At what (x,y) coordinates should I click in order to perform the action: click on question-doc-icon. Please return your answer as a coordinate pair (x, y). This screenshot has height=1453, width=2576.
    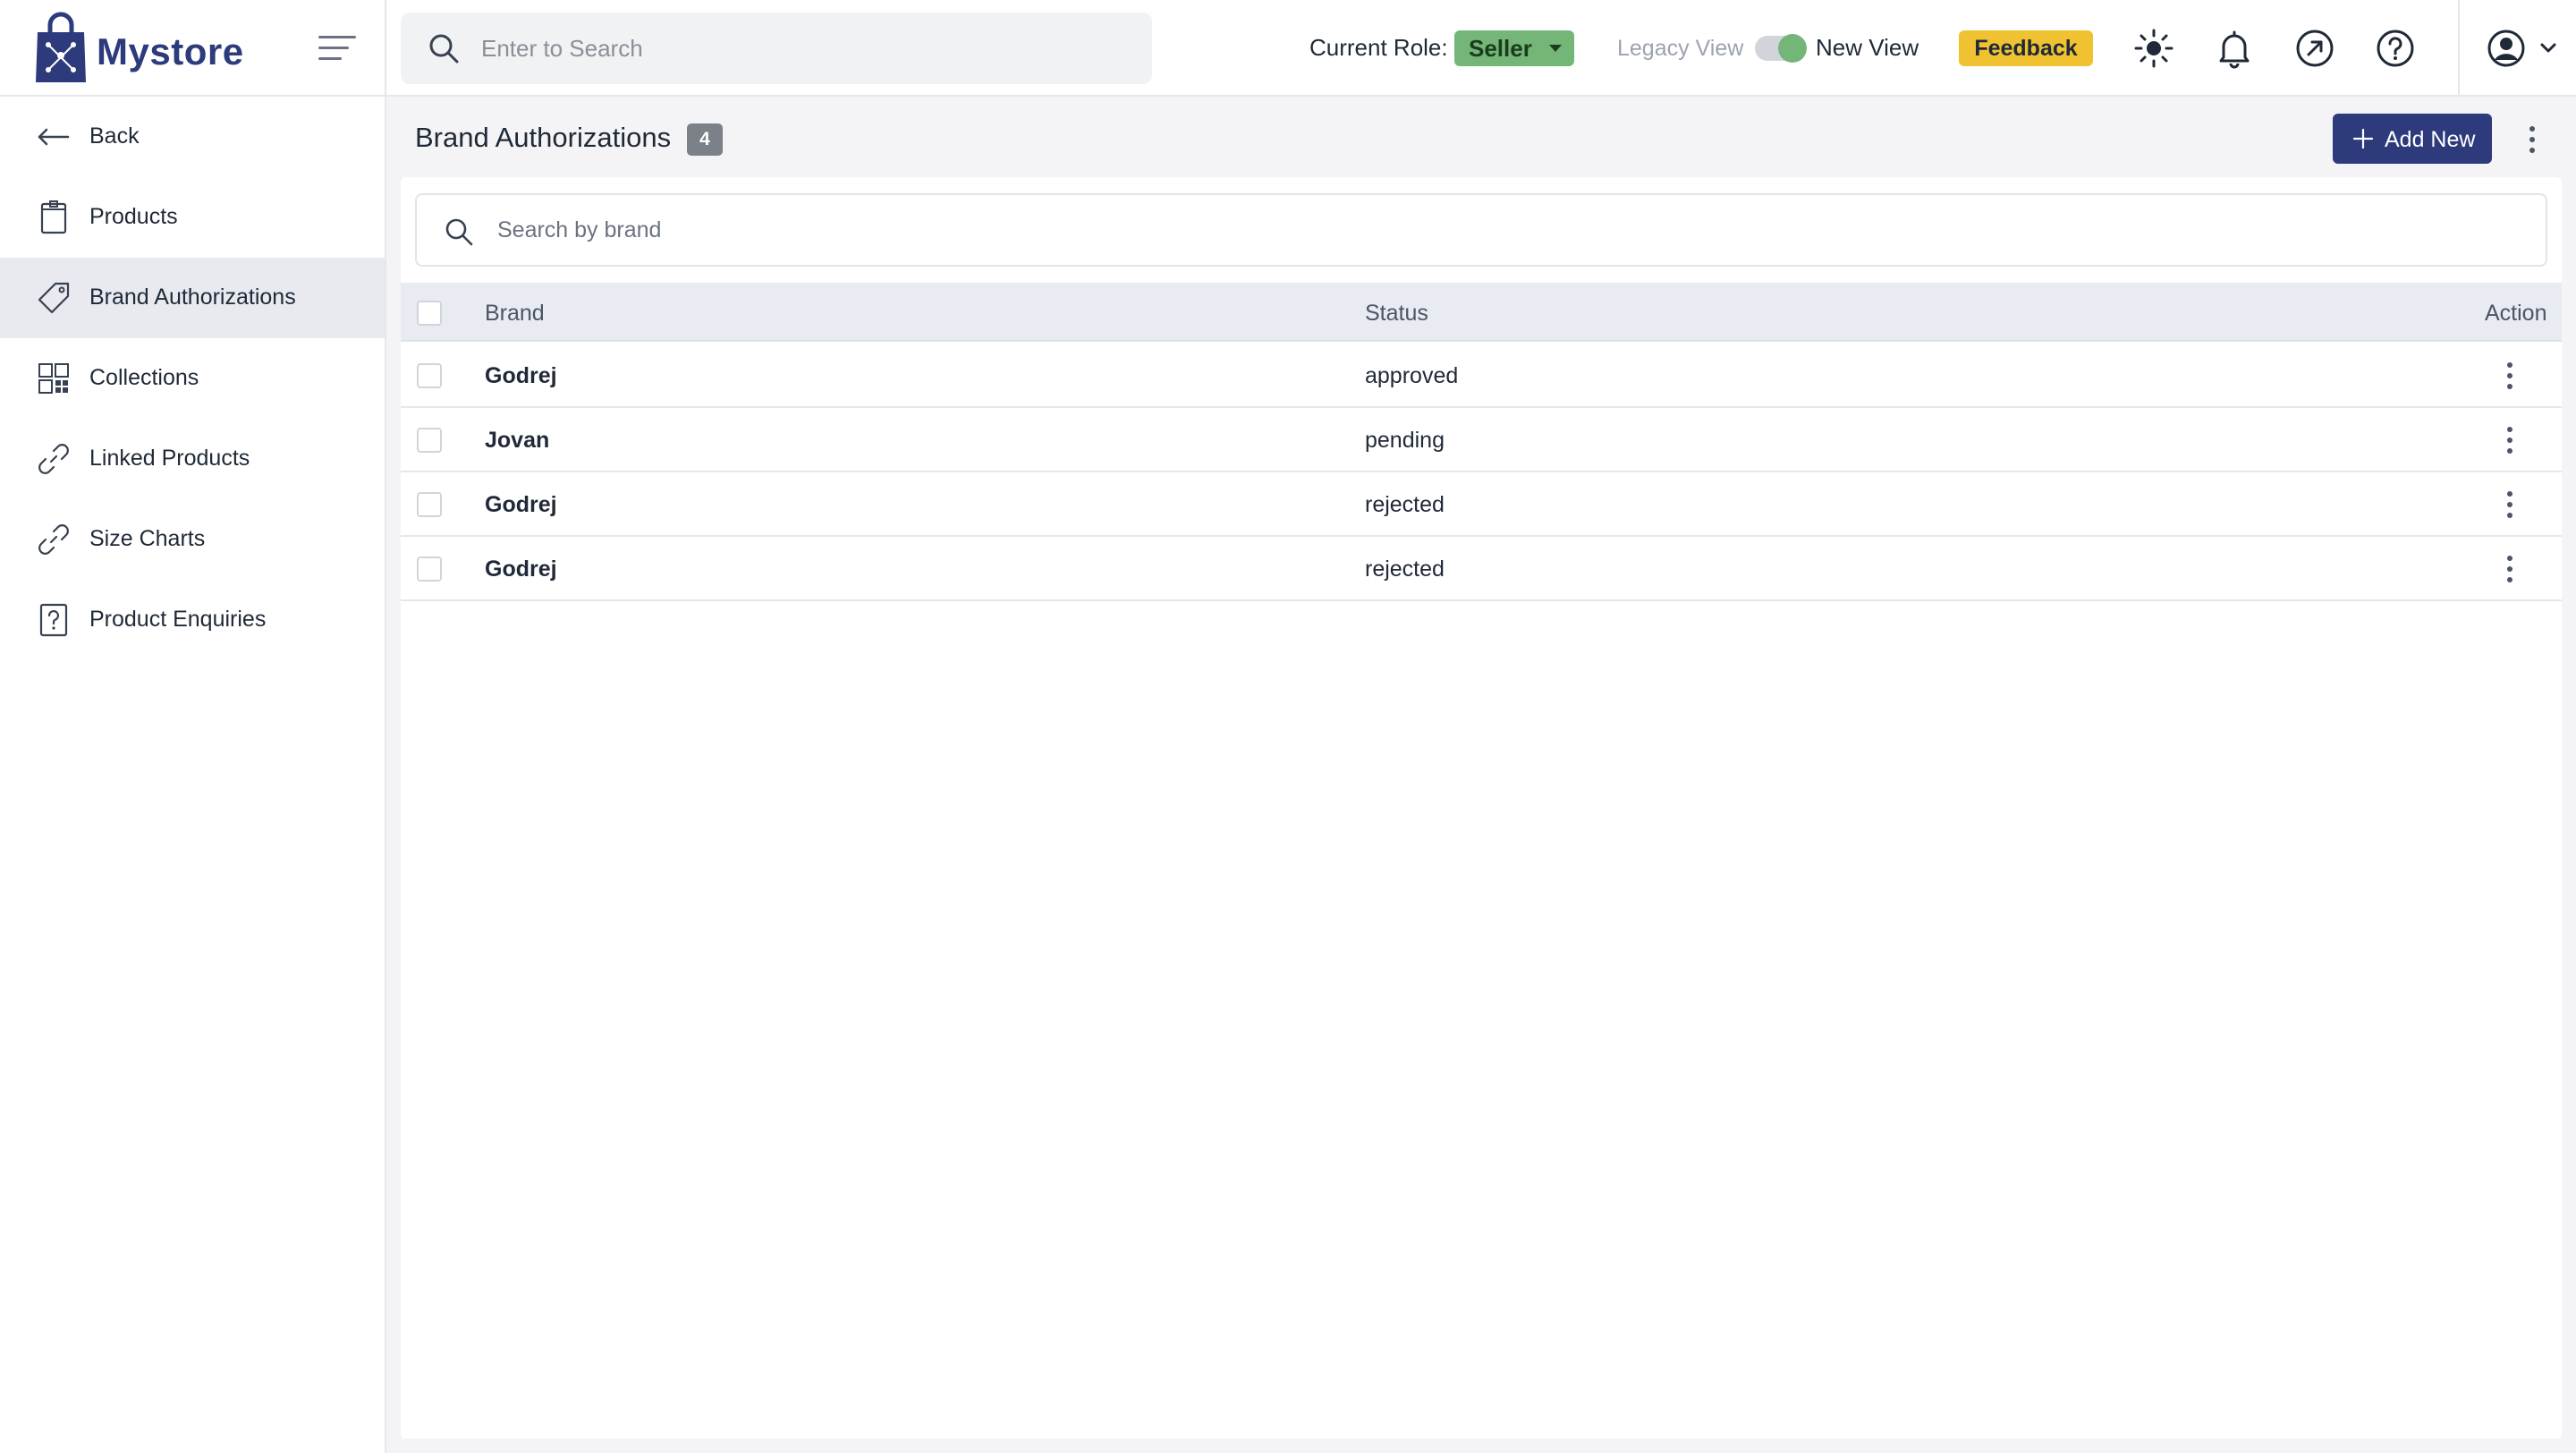
    Looking at the image, I should click on (53, 620).